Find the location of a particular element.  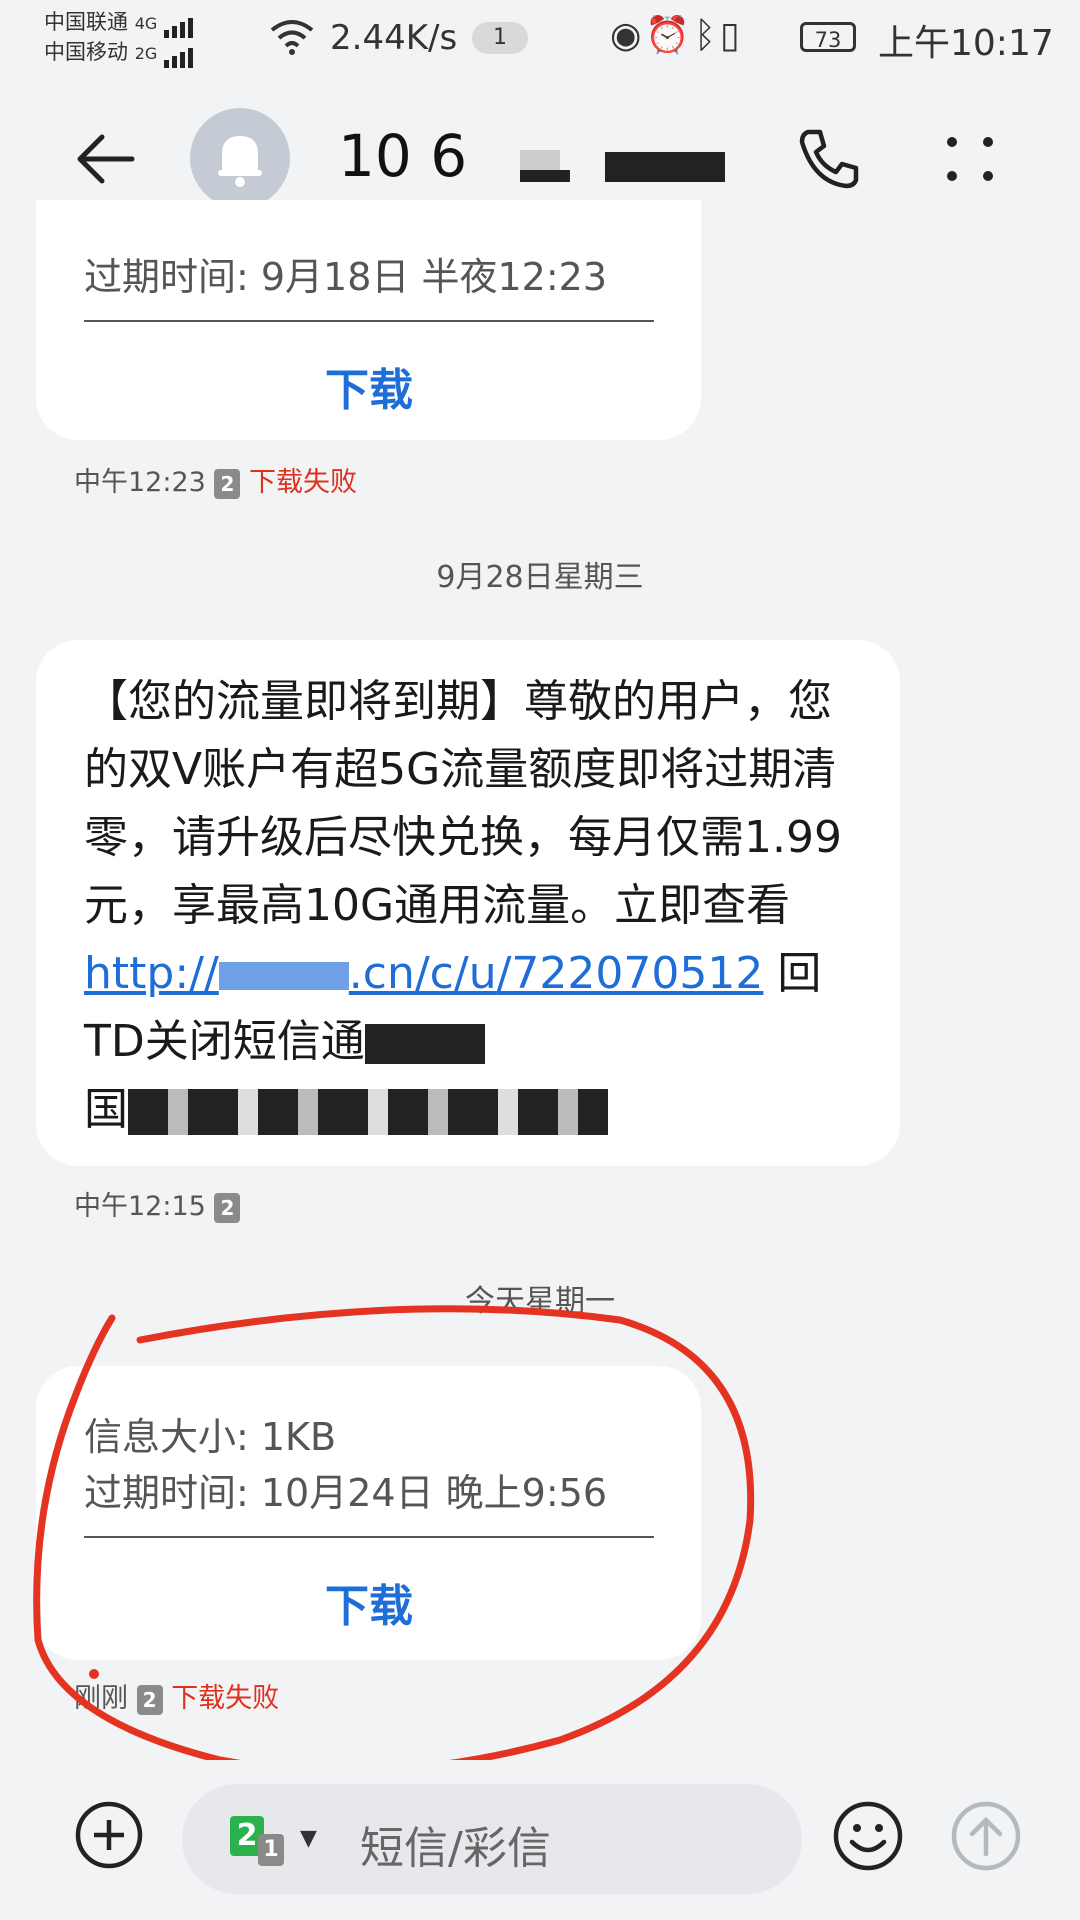

send-button is located at coordinates (986, 1836).